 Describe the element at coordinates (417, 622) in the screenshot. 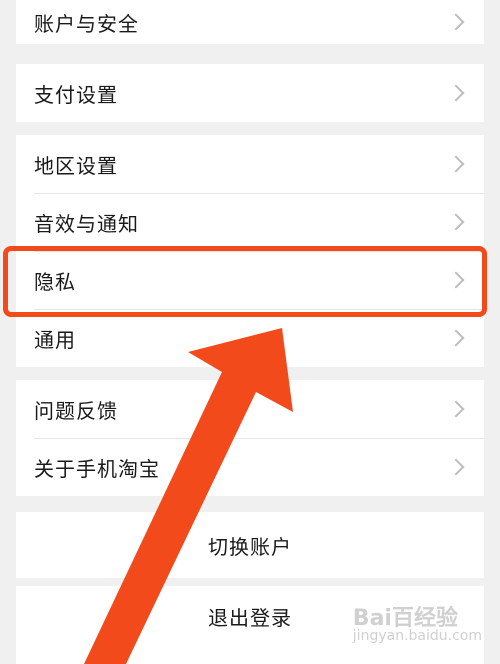

I see `watermark: Bai百经验 jingyan.baidu.com` at that location.